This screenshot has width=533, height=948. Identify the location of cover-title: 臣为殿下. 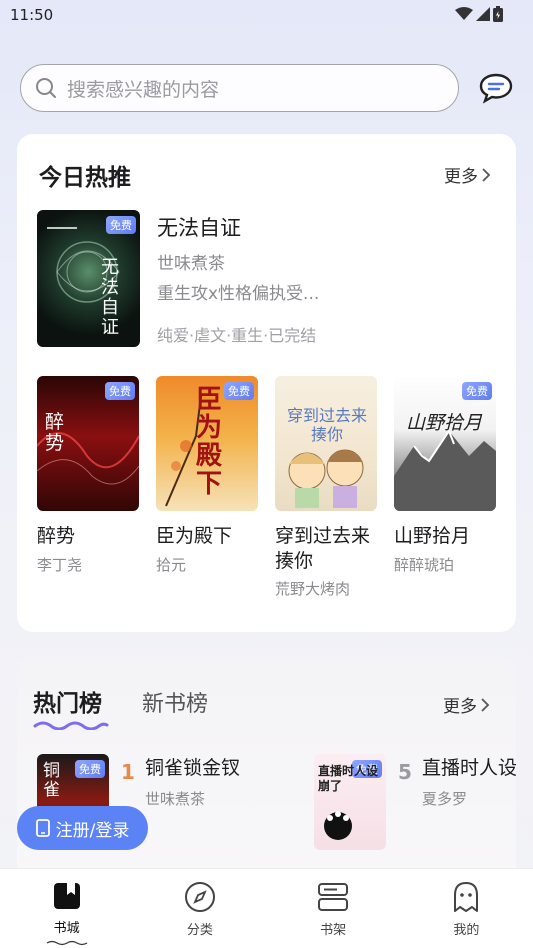
(209, 442).